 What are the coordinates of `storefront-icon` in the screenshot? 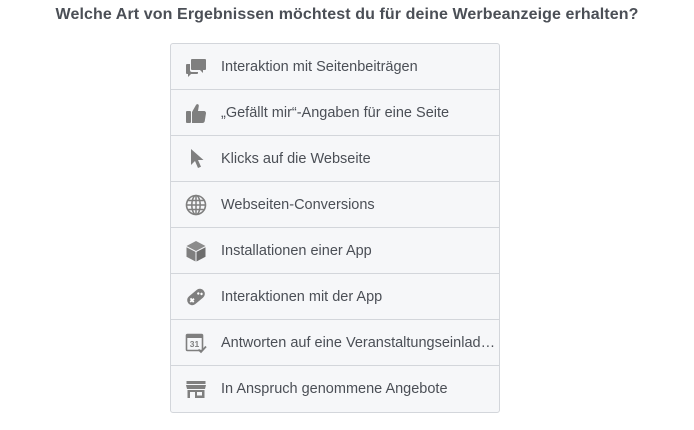 It's located at (196, 389).